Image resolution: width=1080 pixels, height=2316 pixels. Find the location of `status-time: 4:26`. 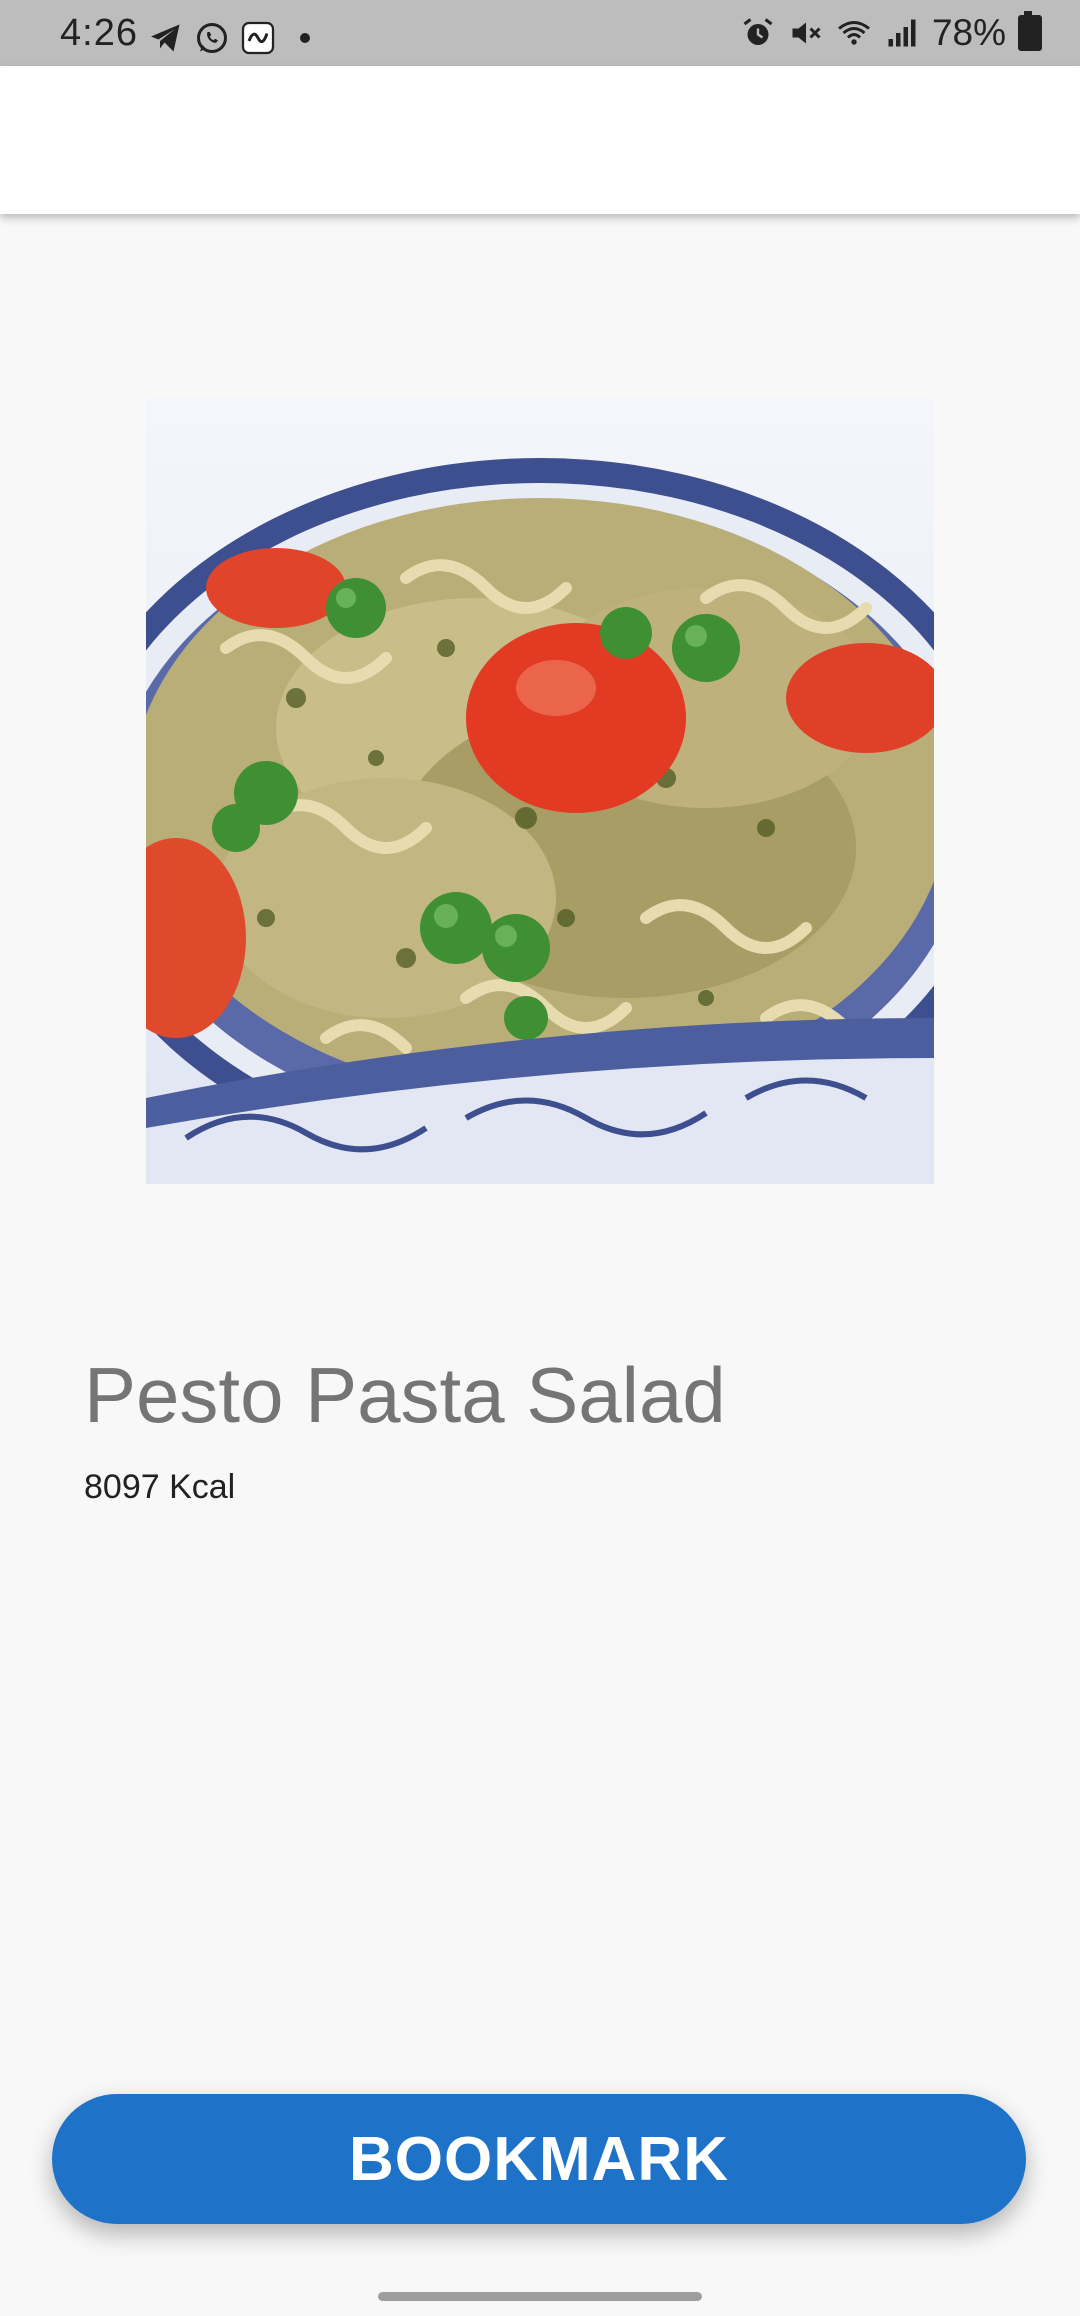

status-time: 4:26 is located at coordinates (99, 33).